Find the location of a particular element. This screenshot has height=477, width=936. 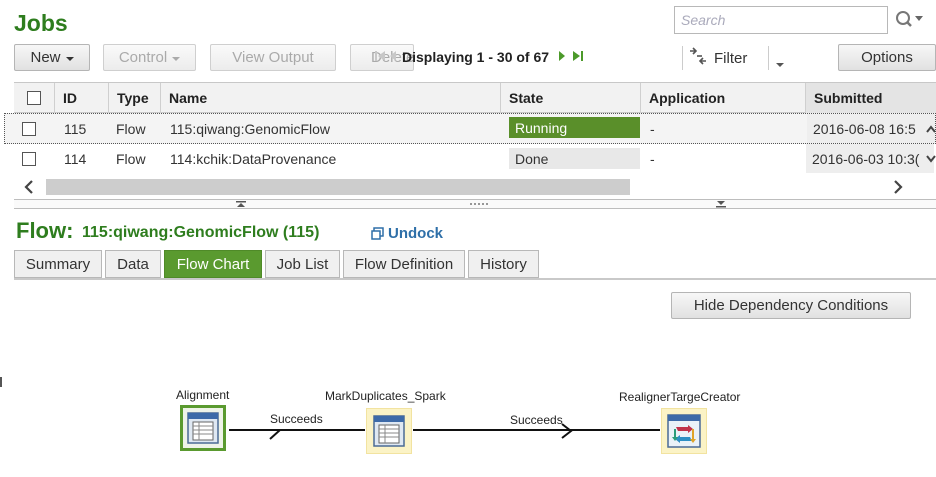

cycle-icon is located at coordinates (684, 431).